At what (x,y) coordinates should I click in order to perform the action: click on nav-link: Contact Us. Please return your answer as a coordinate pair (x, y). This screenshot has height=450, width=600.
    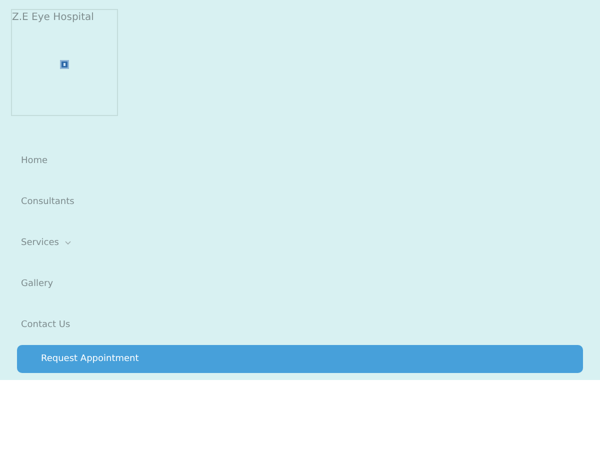
    Looking at the image, I should click on (45, 324).